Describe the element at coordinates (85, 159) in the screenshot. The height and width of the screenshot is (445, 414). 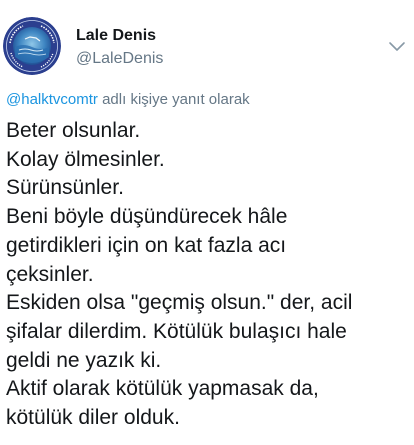
I see `tweet-text-line: Kolay ölmesinler.` at that location.